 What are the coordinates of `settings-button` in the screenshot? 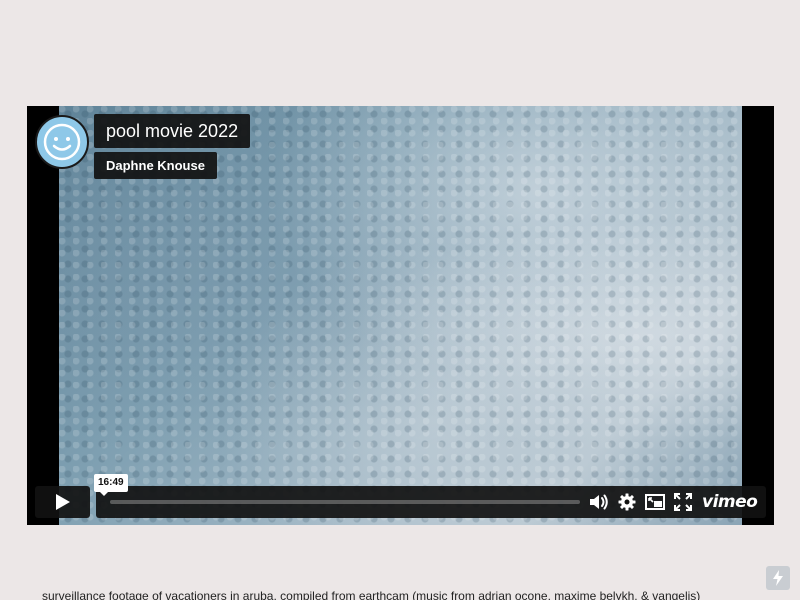 It's located at (627, 502).